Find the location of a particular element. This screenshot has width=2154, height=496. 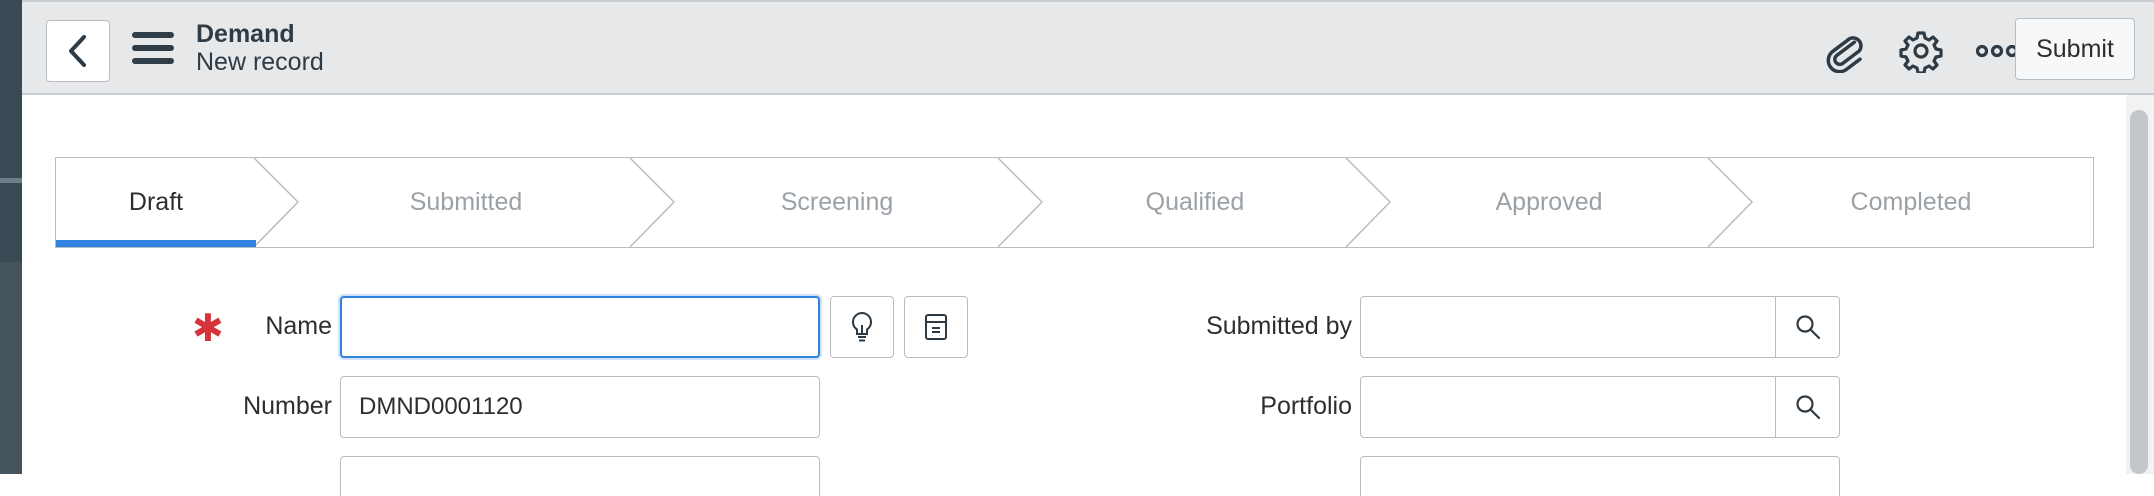

archive-icon is located at coordinates (936, 327).